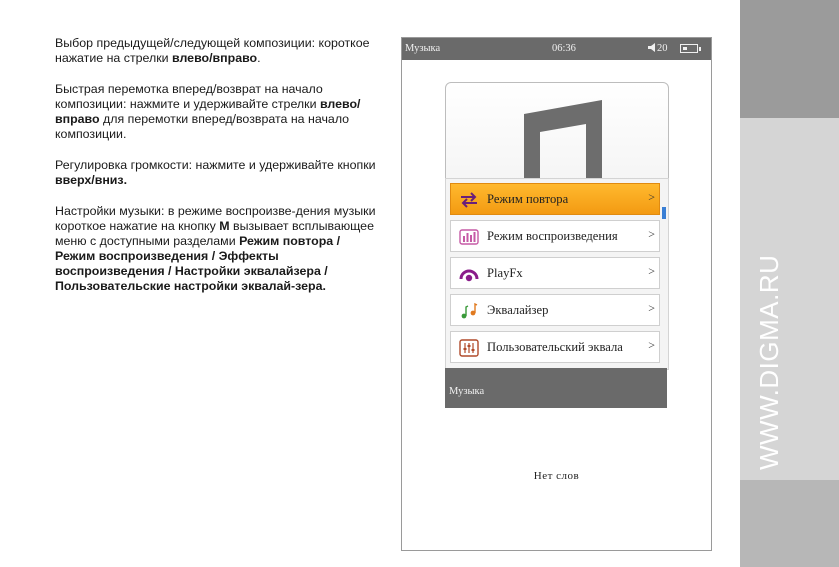  What do you see at coordinates (690, 48) in the screenshot?
I see `battery-icon` at bounding box center [690, 48].